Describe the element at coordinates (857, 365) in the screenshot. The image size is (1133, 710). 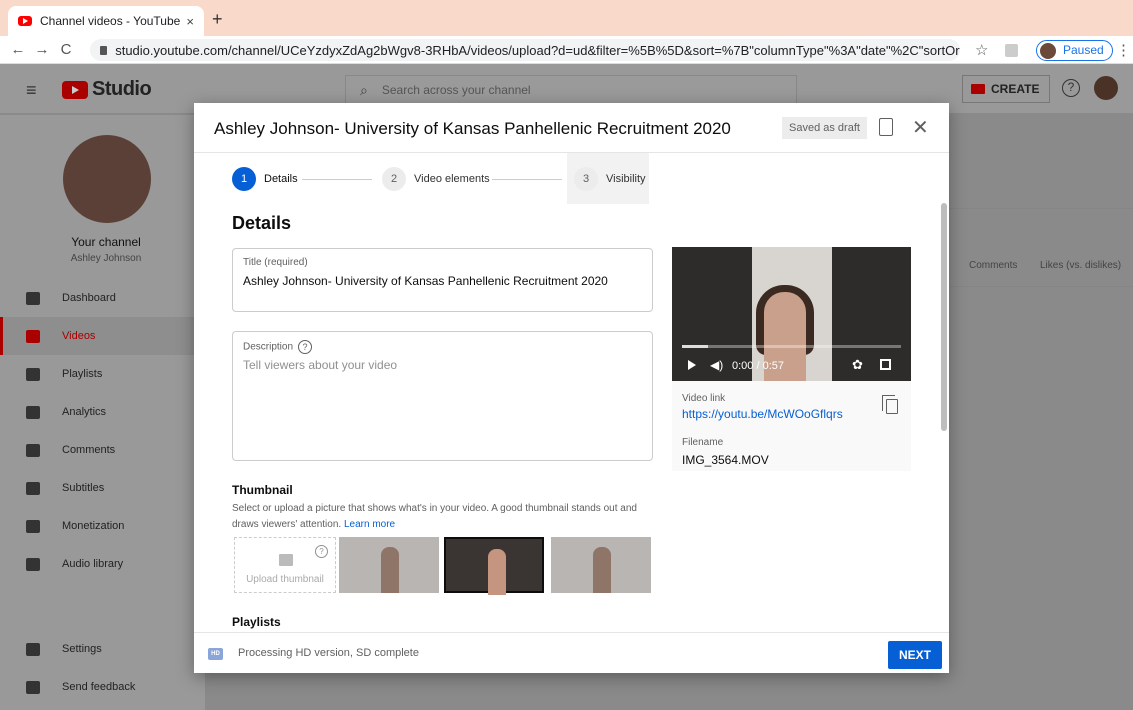
I see `settings-gear-icon: ✿` at that location.